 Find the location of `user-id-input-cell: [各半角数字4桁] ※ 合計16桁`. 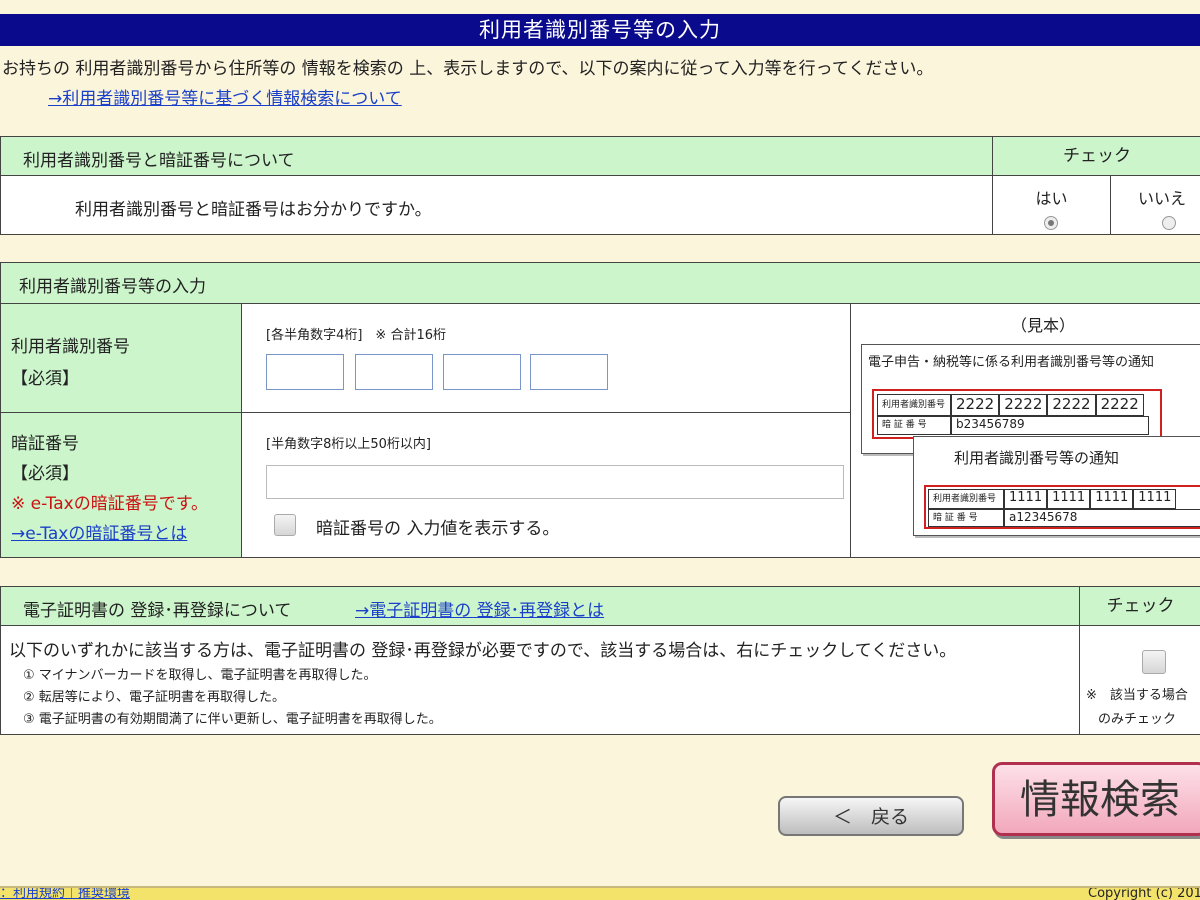

user-id-input-cell: [各半角数字4桁] ※ 合計16桁 is located at coordinates (546, 358).